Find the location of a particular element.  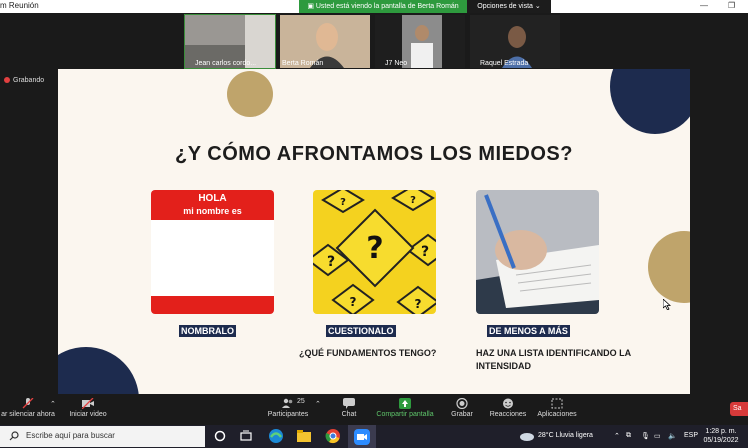

view-options-label: Opciones de vista is located at coordinates (505, 6).